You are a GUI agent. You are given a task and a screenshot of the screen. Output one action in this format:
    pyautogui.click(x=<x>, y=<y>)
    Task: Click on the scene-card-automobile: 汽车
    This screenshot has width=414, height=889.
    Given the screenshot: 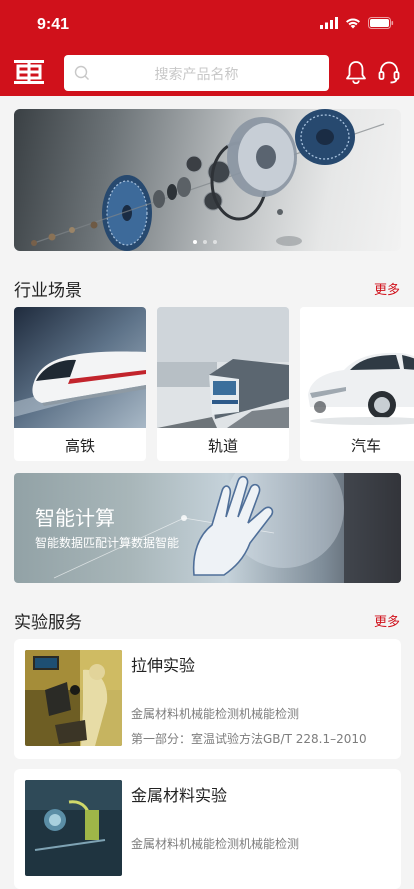 What is the action you would take?
    pyautogui.click(x=357, y=384)
    